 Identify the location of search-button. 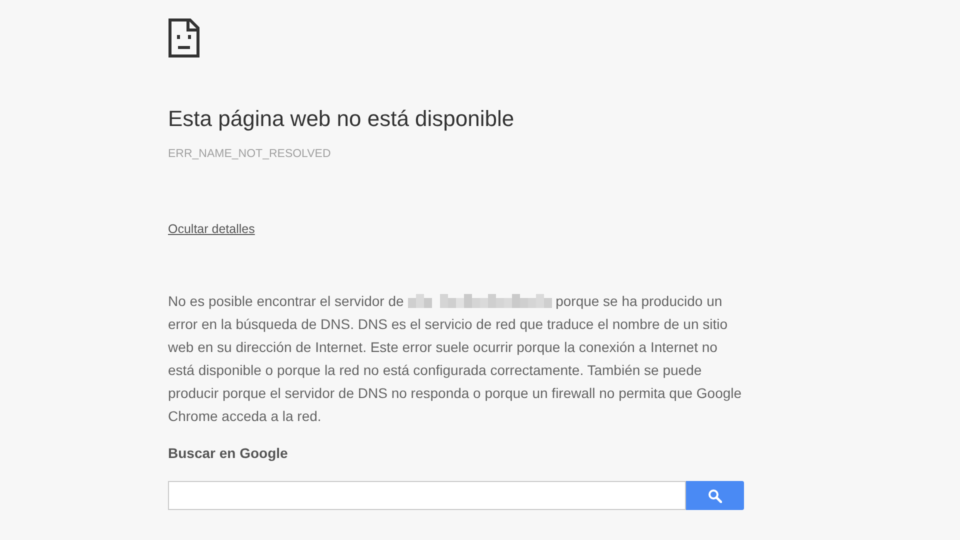
(715, 495).